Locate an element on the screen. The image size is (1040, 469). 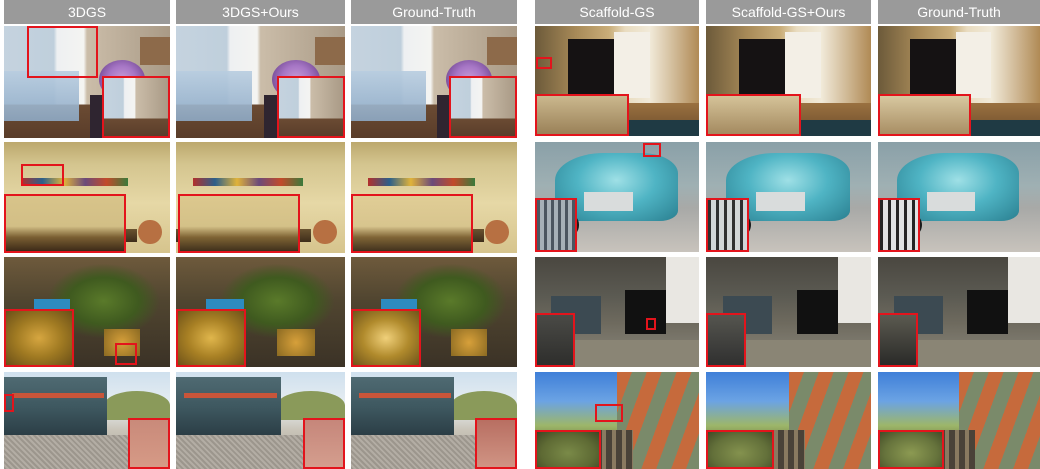
image-gt-train is located at coordinates (434, 420).